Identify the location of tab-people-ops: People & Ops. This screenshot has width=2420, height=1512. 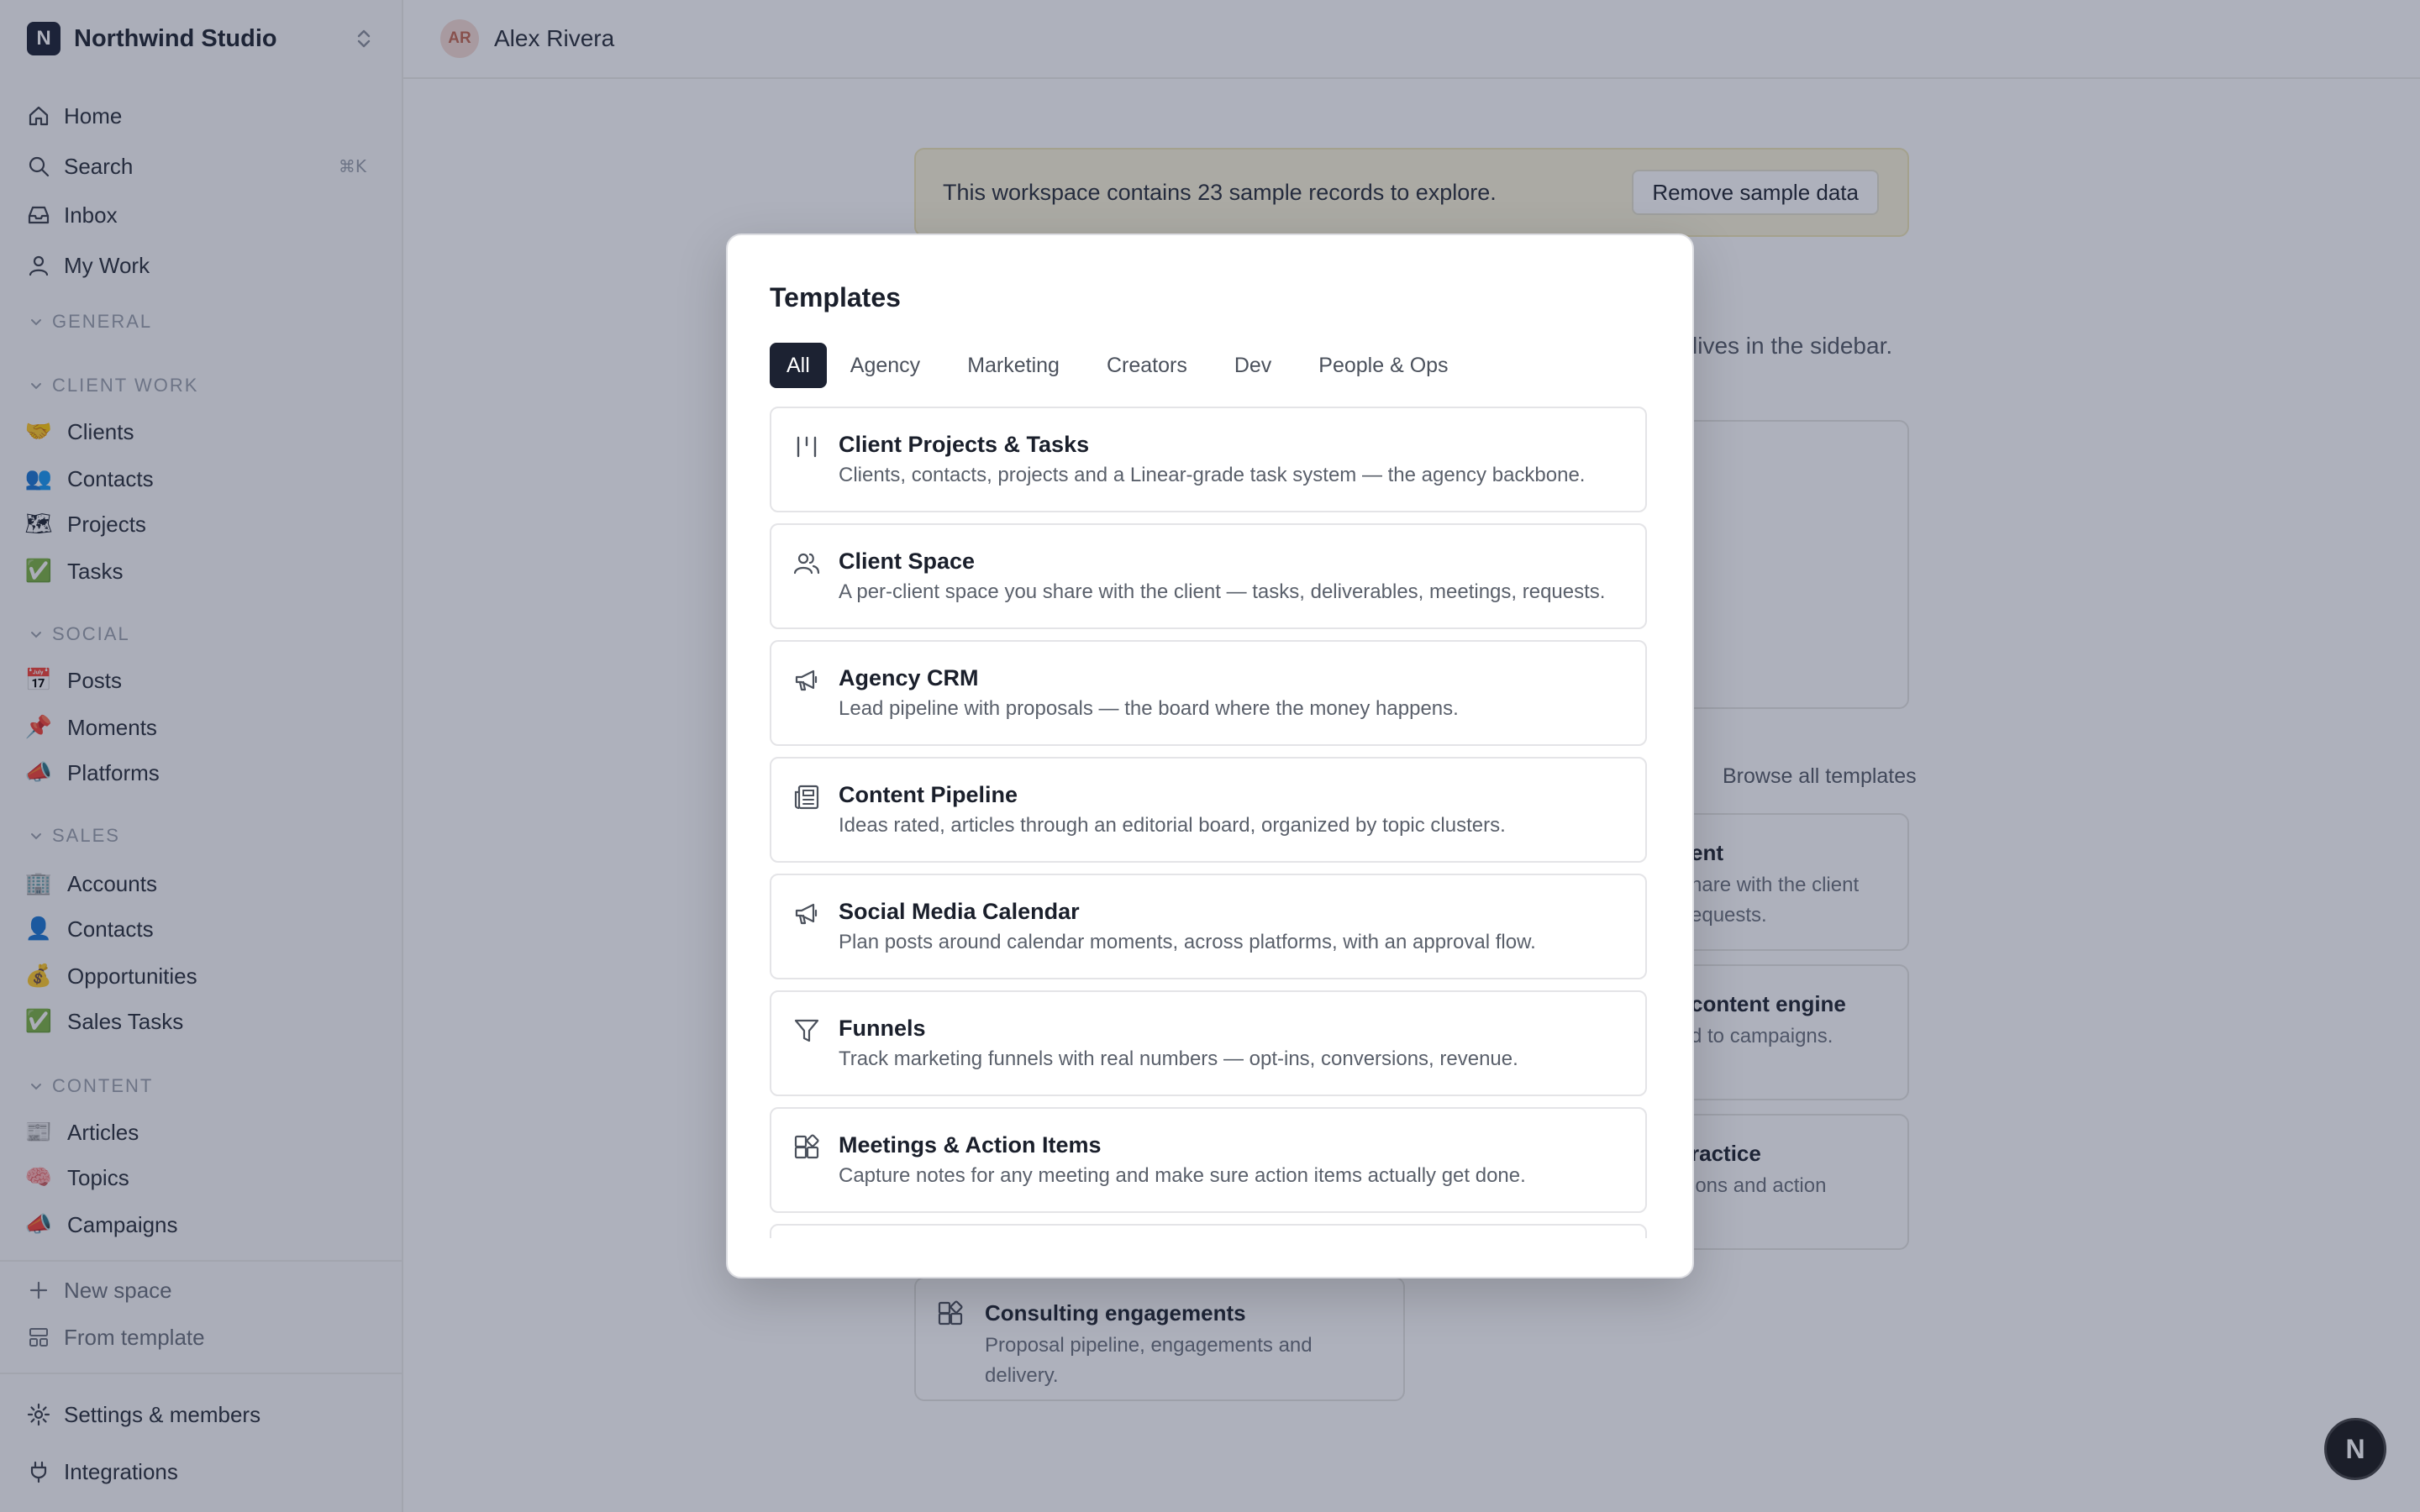
(1383, 365).